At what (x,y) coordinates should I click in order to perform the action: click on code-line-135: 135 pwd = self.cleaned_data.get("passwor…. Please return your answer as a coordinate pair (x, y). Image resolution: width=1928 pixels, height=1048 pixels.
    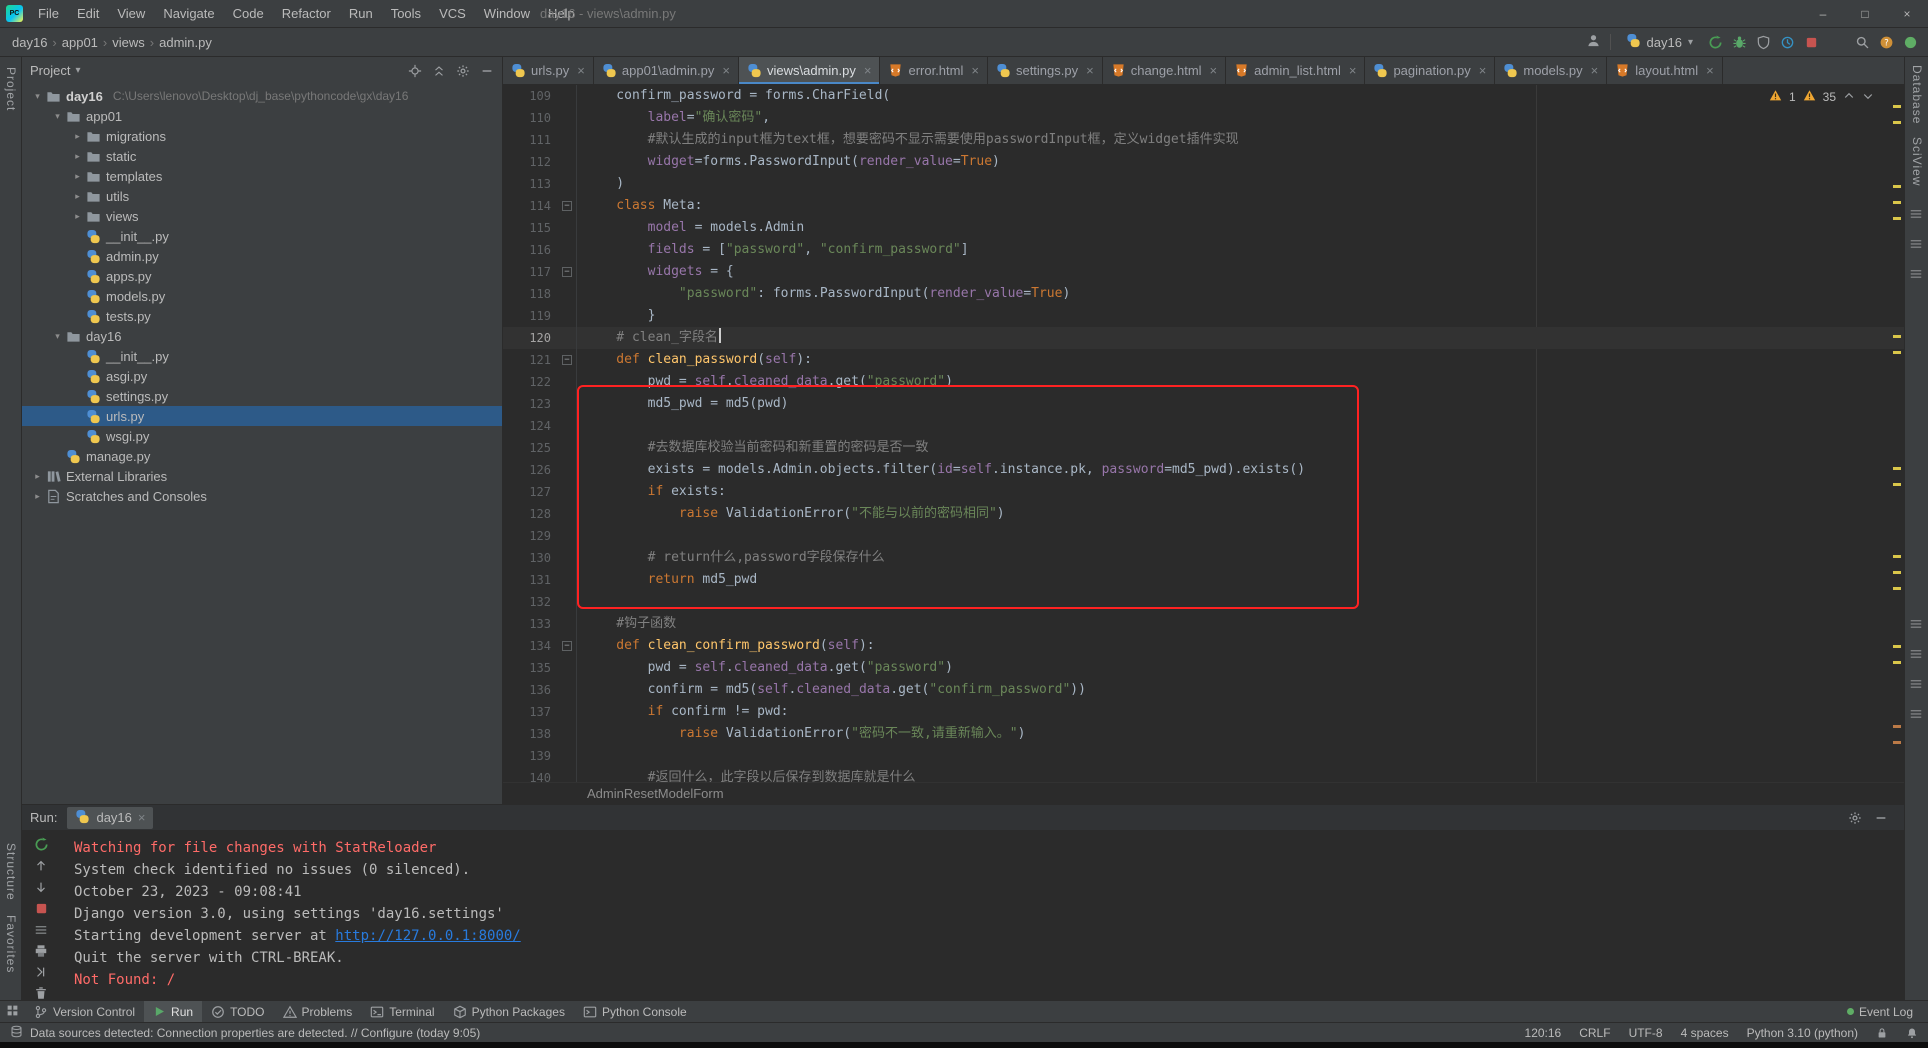
    Looking at the image, I should click on (1203, 668).